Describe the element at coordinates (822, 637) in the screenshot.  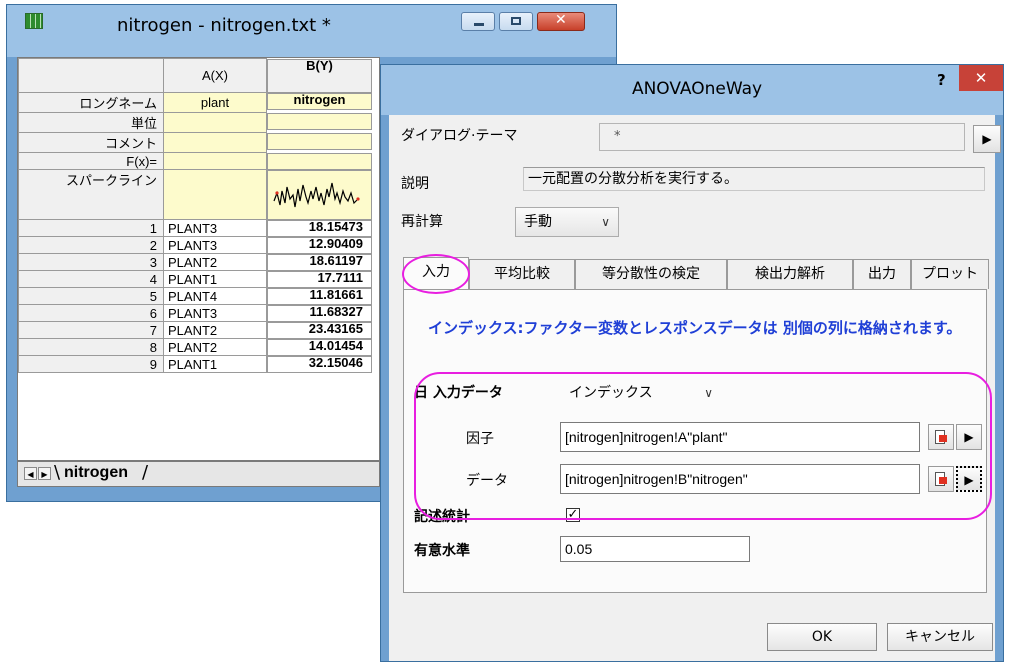
I see `ok-button: OK` at that location.